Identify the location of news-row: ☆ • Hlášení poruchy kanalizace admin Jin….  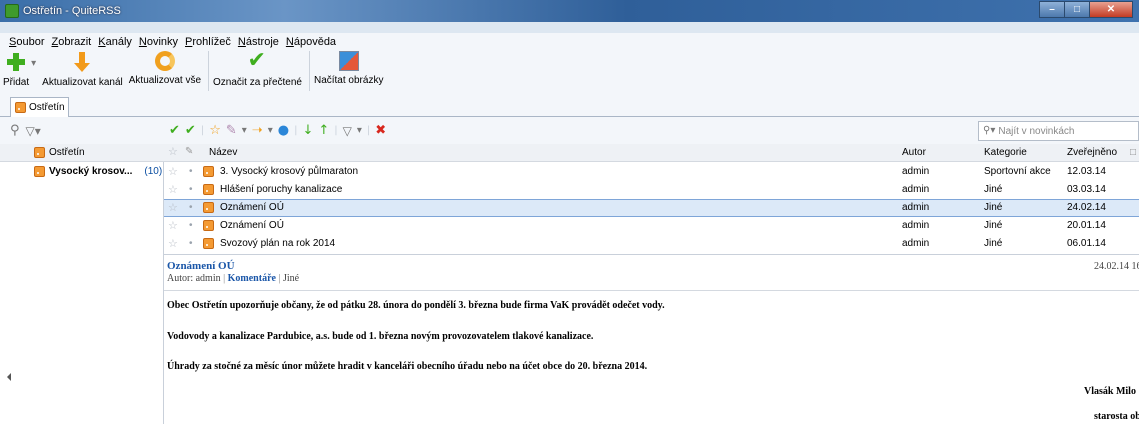
(651, 190).